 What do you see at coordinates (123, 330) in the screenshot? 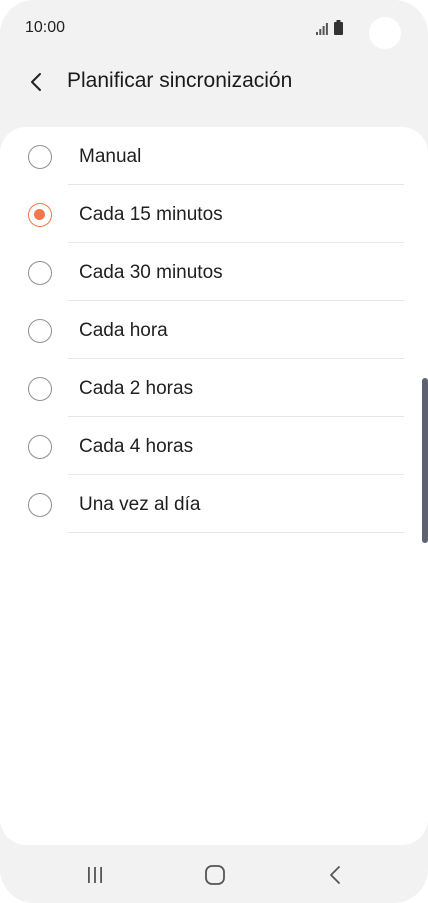
I see `option-label: Cada hora` at bounding box center [123, 330].